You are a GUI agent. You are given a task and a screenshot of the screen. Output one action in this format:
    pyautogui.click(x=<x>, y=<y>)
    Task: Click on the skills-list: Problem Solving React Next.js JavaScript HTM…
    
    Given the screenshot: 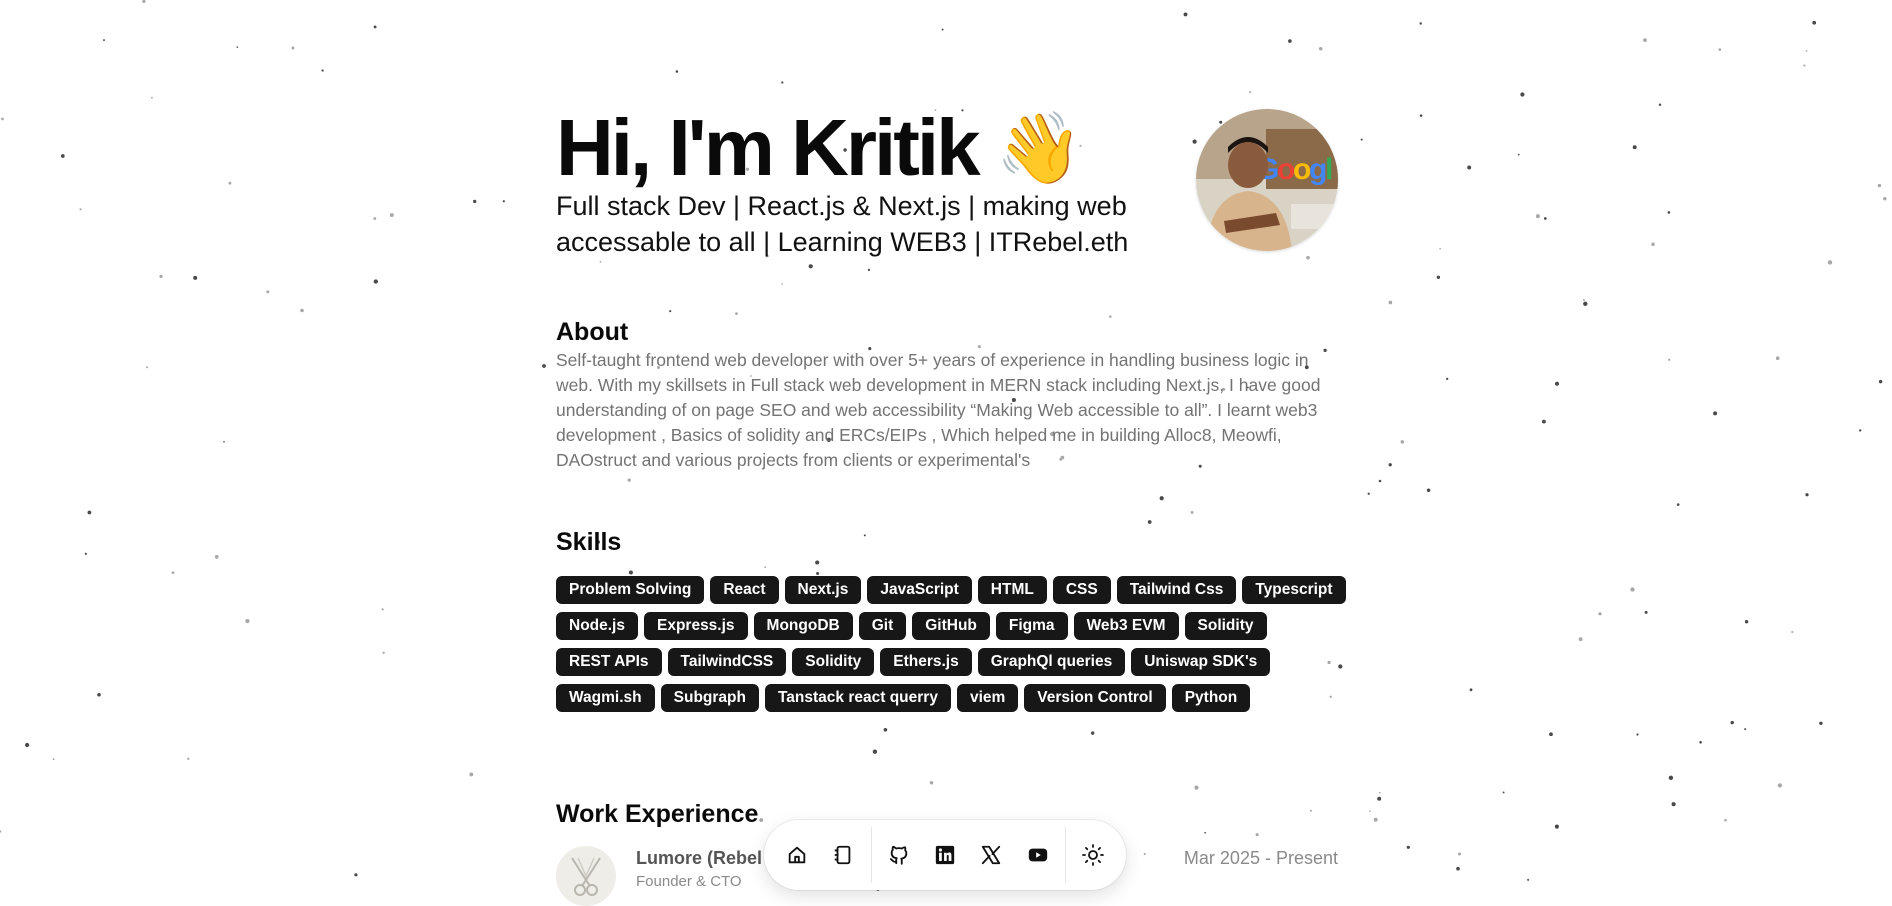 What is the action you would take?
    pyautogui.click(x=951, y=644)
    